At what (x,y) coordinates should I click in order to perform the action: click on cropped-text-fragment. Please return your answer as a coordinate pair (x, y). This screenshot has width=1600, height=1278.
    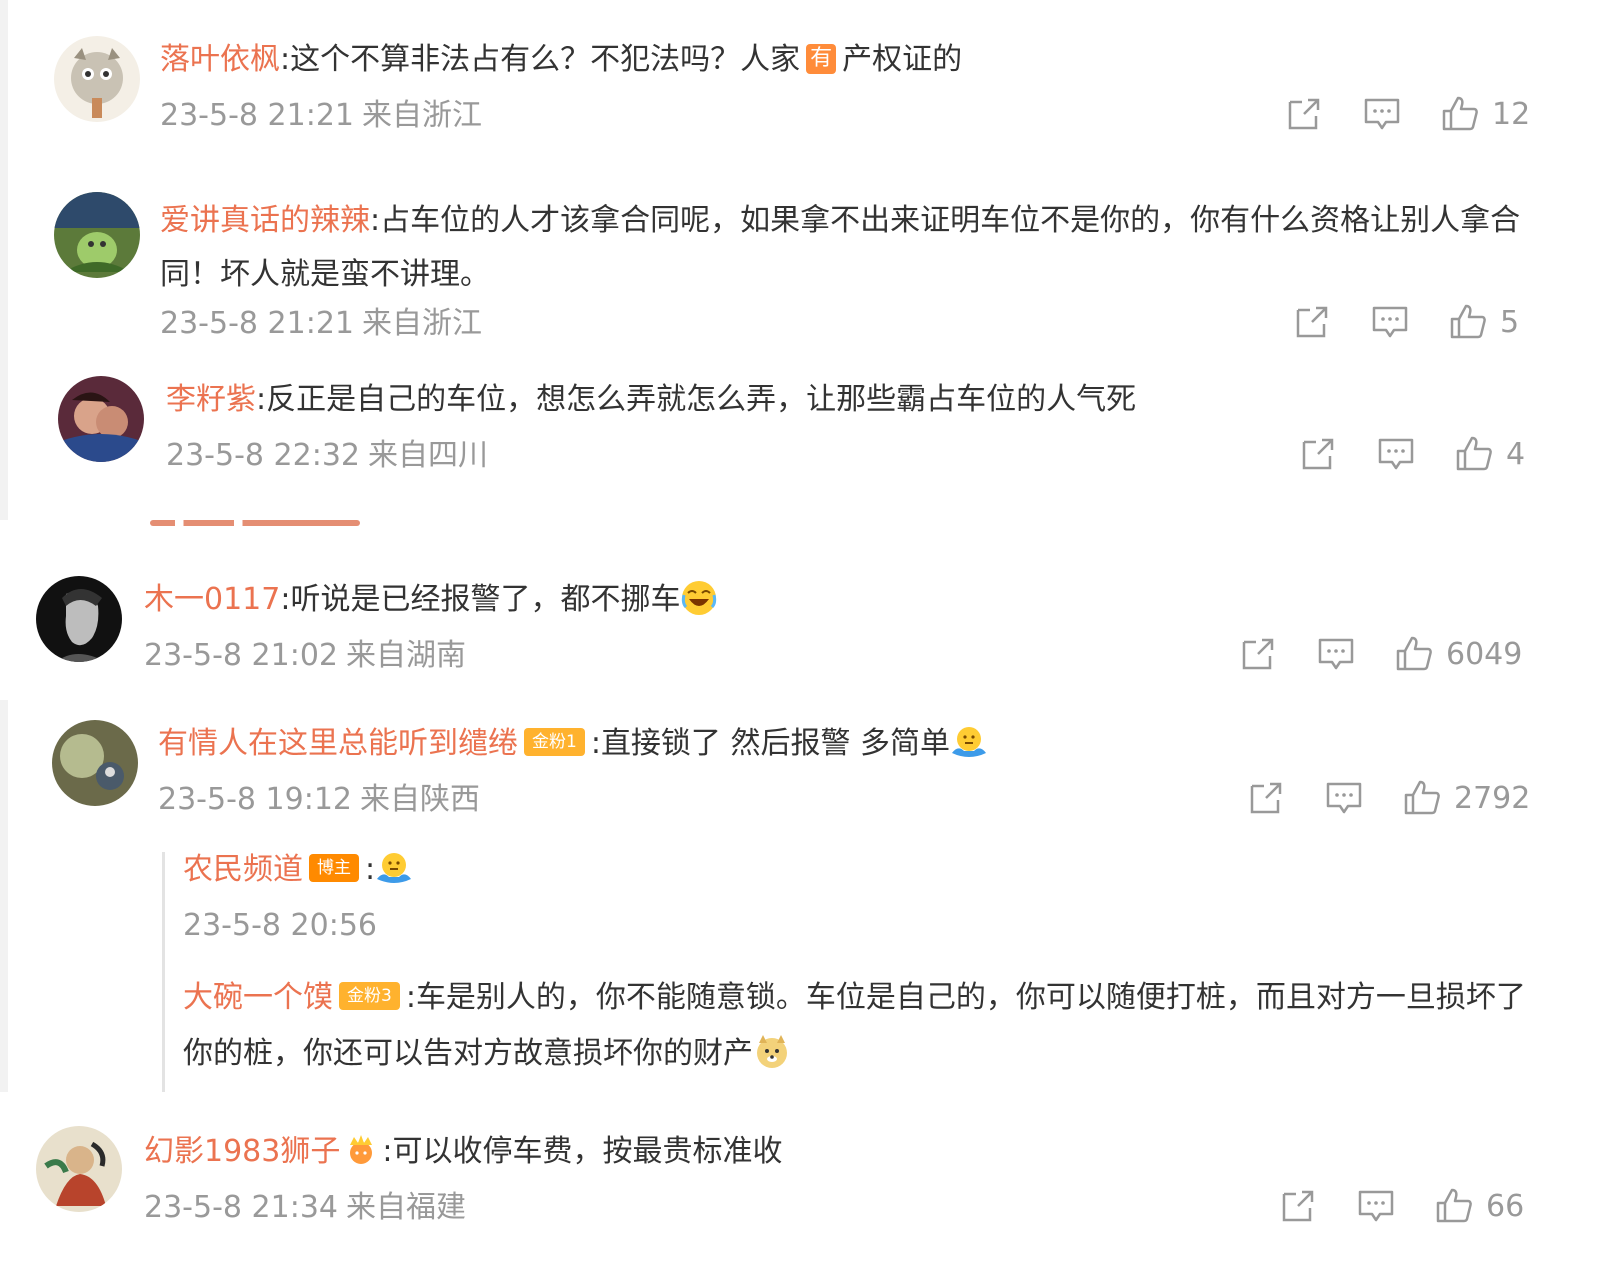
    Looking at the image, I should click on (255, 519).